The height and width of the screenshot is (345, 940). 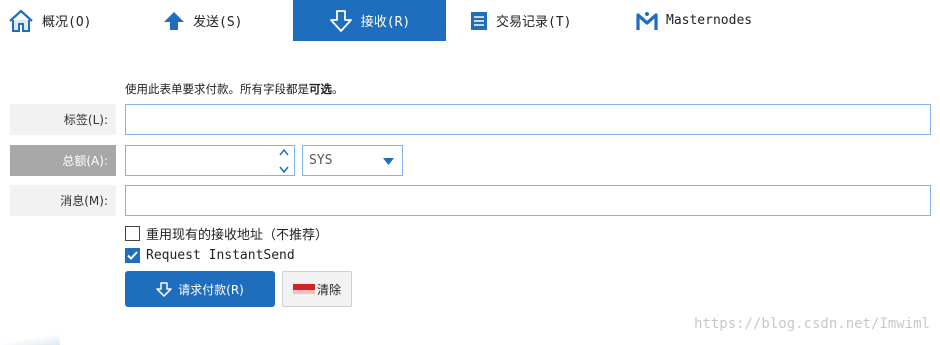 What do you see at coordinates (85, 120) in the screenshot?
I see `label-field-label-text: 标签(L):` at bounding box center [85, 120].